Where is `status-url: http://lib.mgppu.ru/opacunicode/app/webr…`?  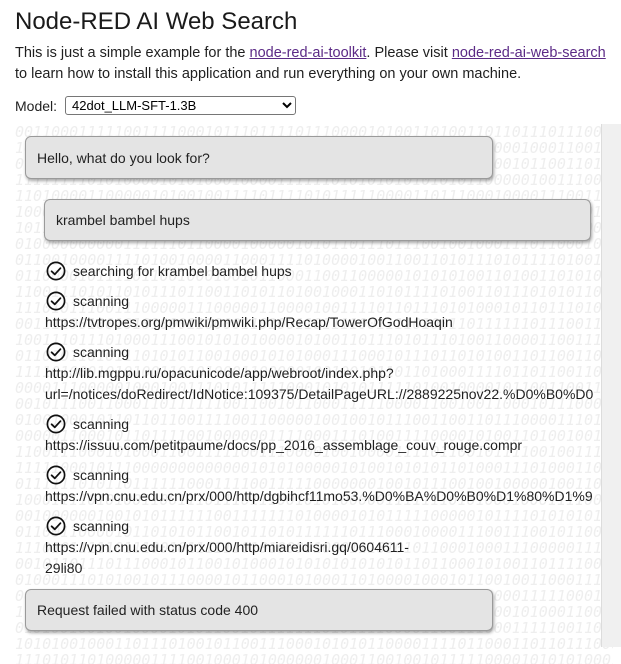
status-url: http://lib.mgppu.ru/opacunicode/app/webr… is located at coordinates (219, 373).